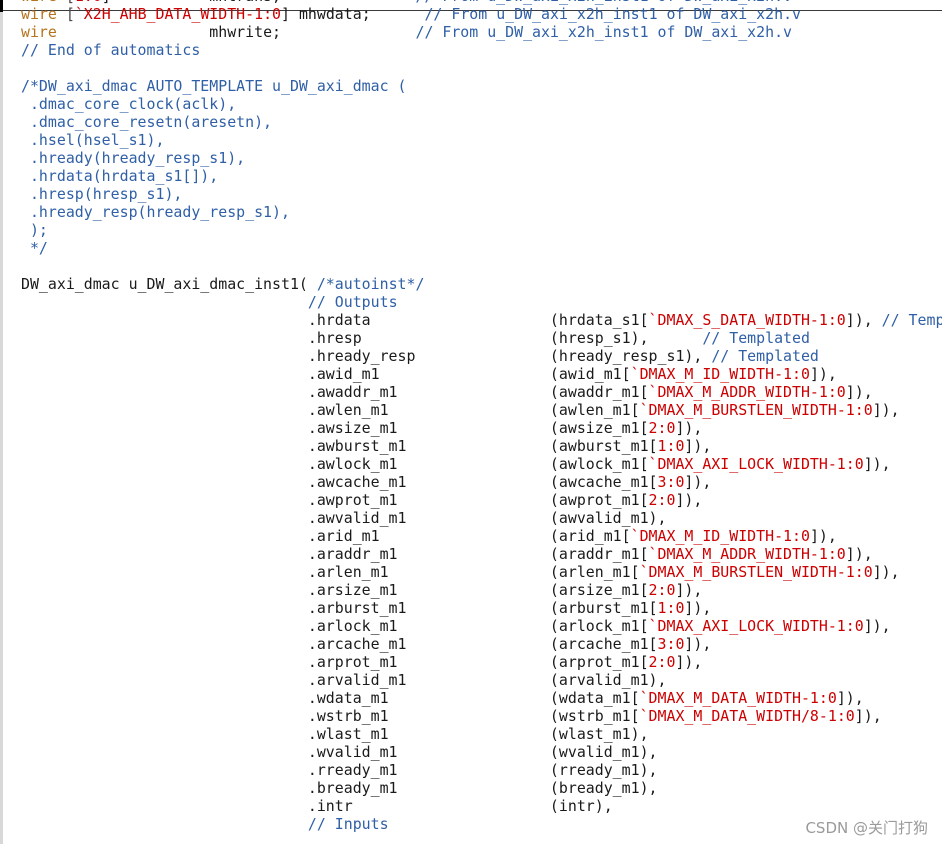 Image resolution: width=942 pixels, height=844 pixels. What do you see at coordinates (317, 806) in the screenshot?
I see `code-text: .intr (intr),` at bounding box center [317, 806].